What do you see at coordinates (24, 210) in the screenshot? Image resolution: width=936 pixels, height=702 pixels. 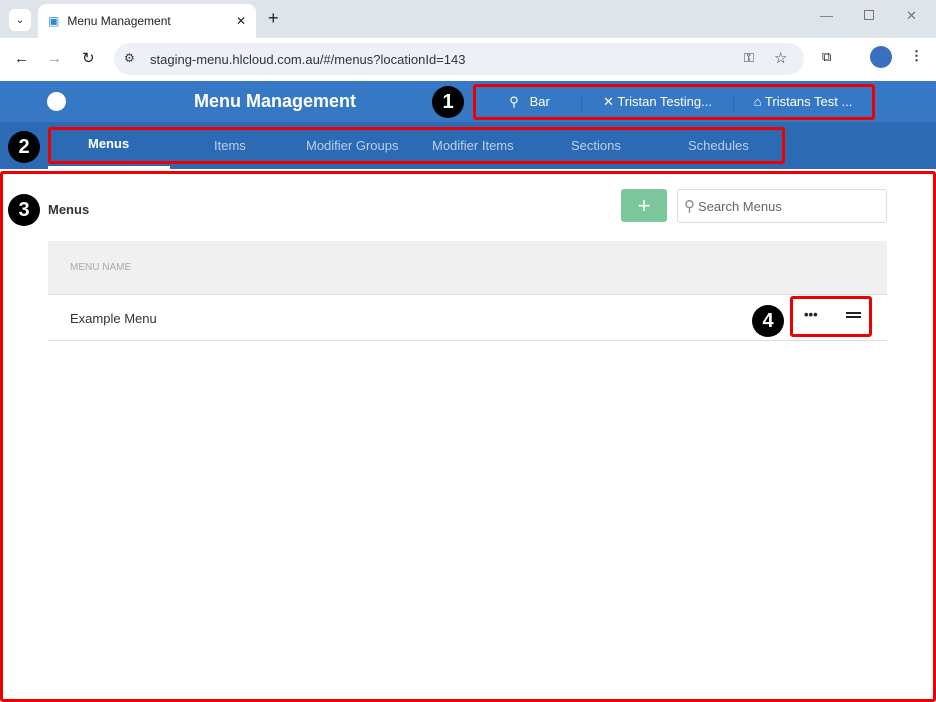 I see `annotation-badge-3: 3` at bounding box center [24, 210].